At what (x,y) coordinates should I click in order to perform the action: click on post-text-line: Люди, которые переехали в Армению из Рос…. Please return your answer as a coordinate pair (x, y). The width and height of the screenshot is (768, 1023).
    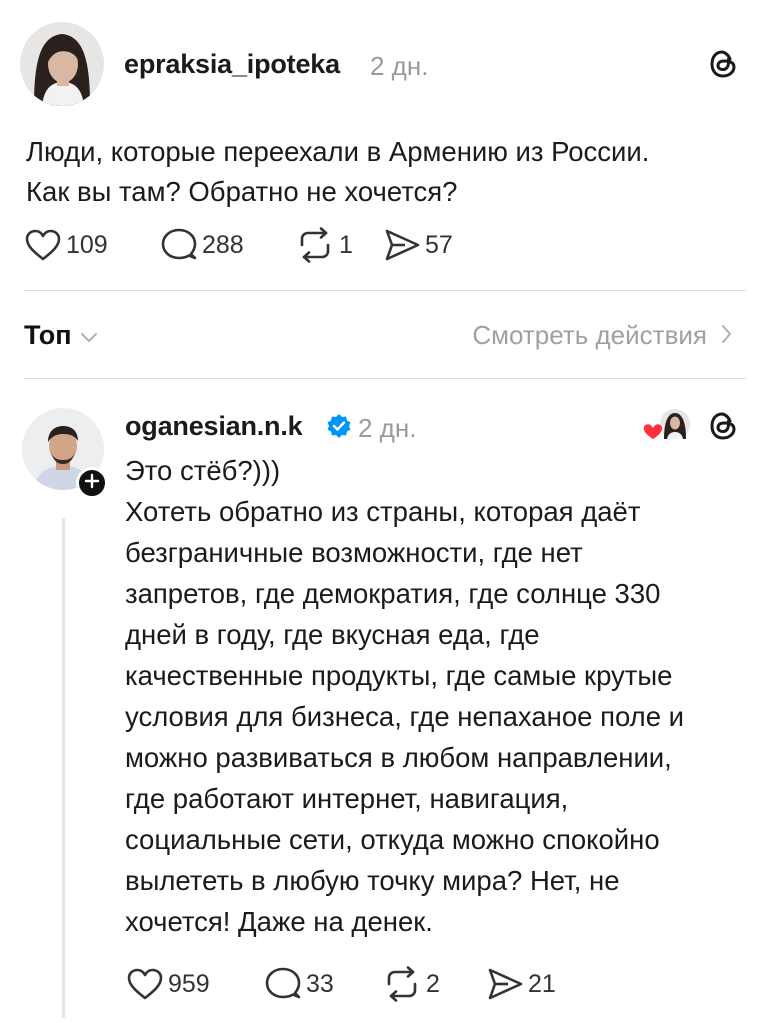
    Looking at the image, I should click on (338, 151).